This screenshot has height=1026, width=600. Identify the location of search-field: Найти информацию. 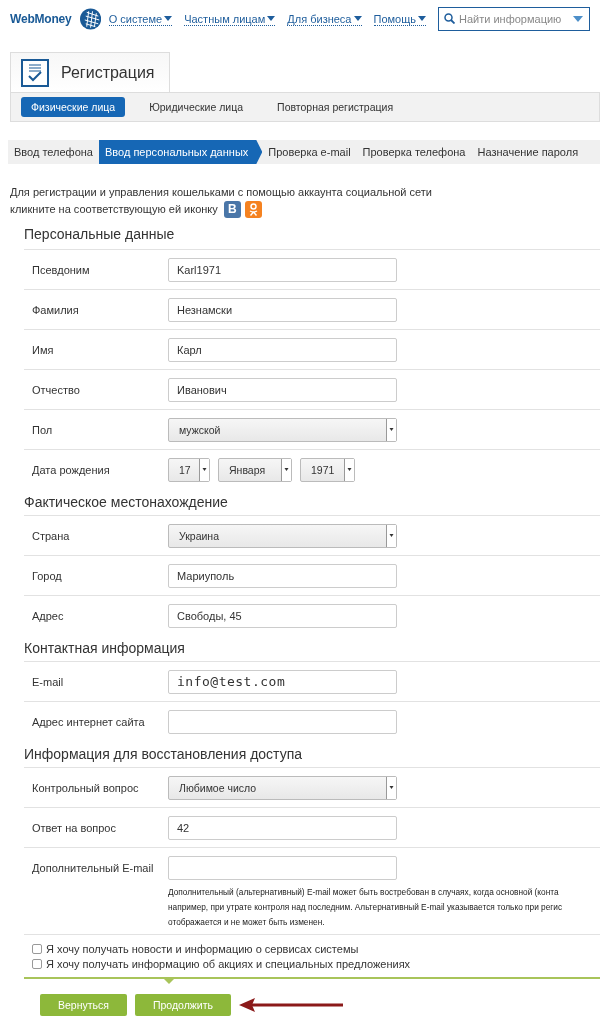
(514, 19).